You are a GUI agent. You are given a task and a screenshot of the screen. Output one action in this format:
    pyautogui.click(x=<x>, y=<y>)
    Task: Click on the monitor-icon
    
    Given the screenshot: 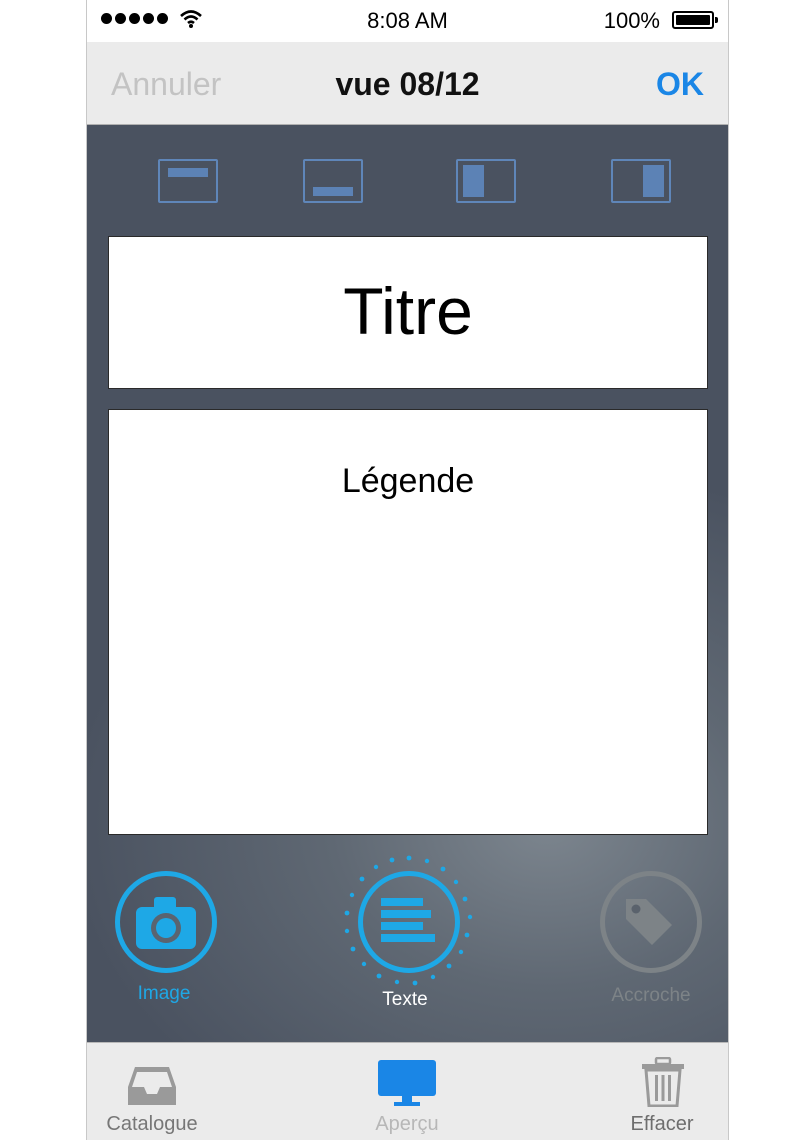 What is the action you would take?
    pyautogui.click(x=407, y=1083)
    